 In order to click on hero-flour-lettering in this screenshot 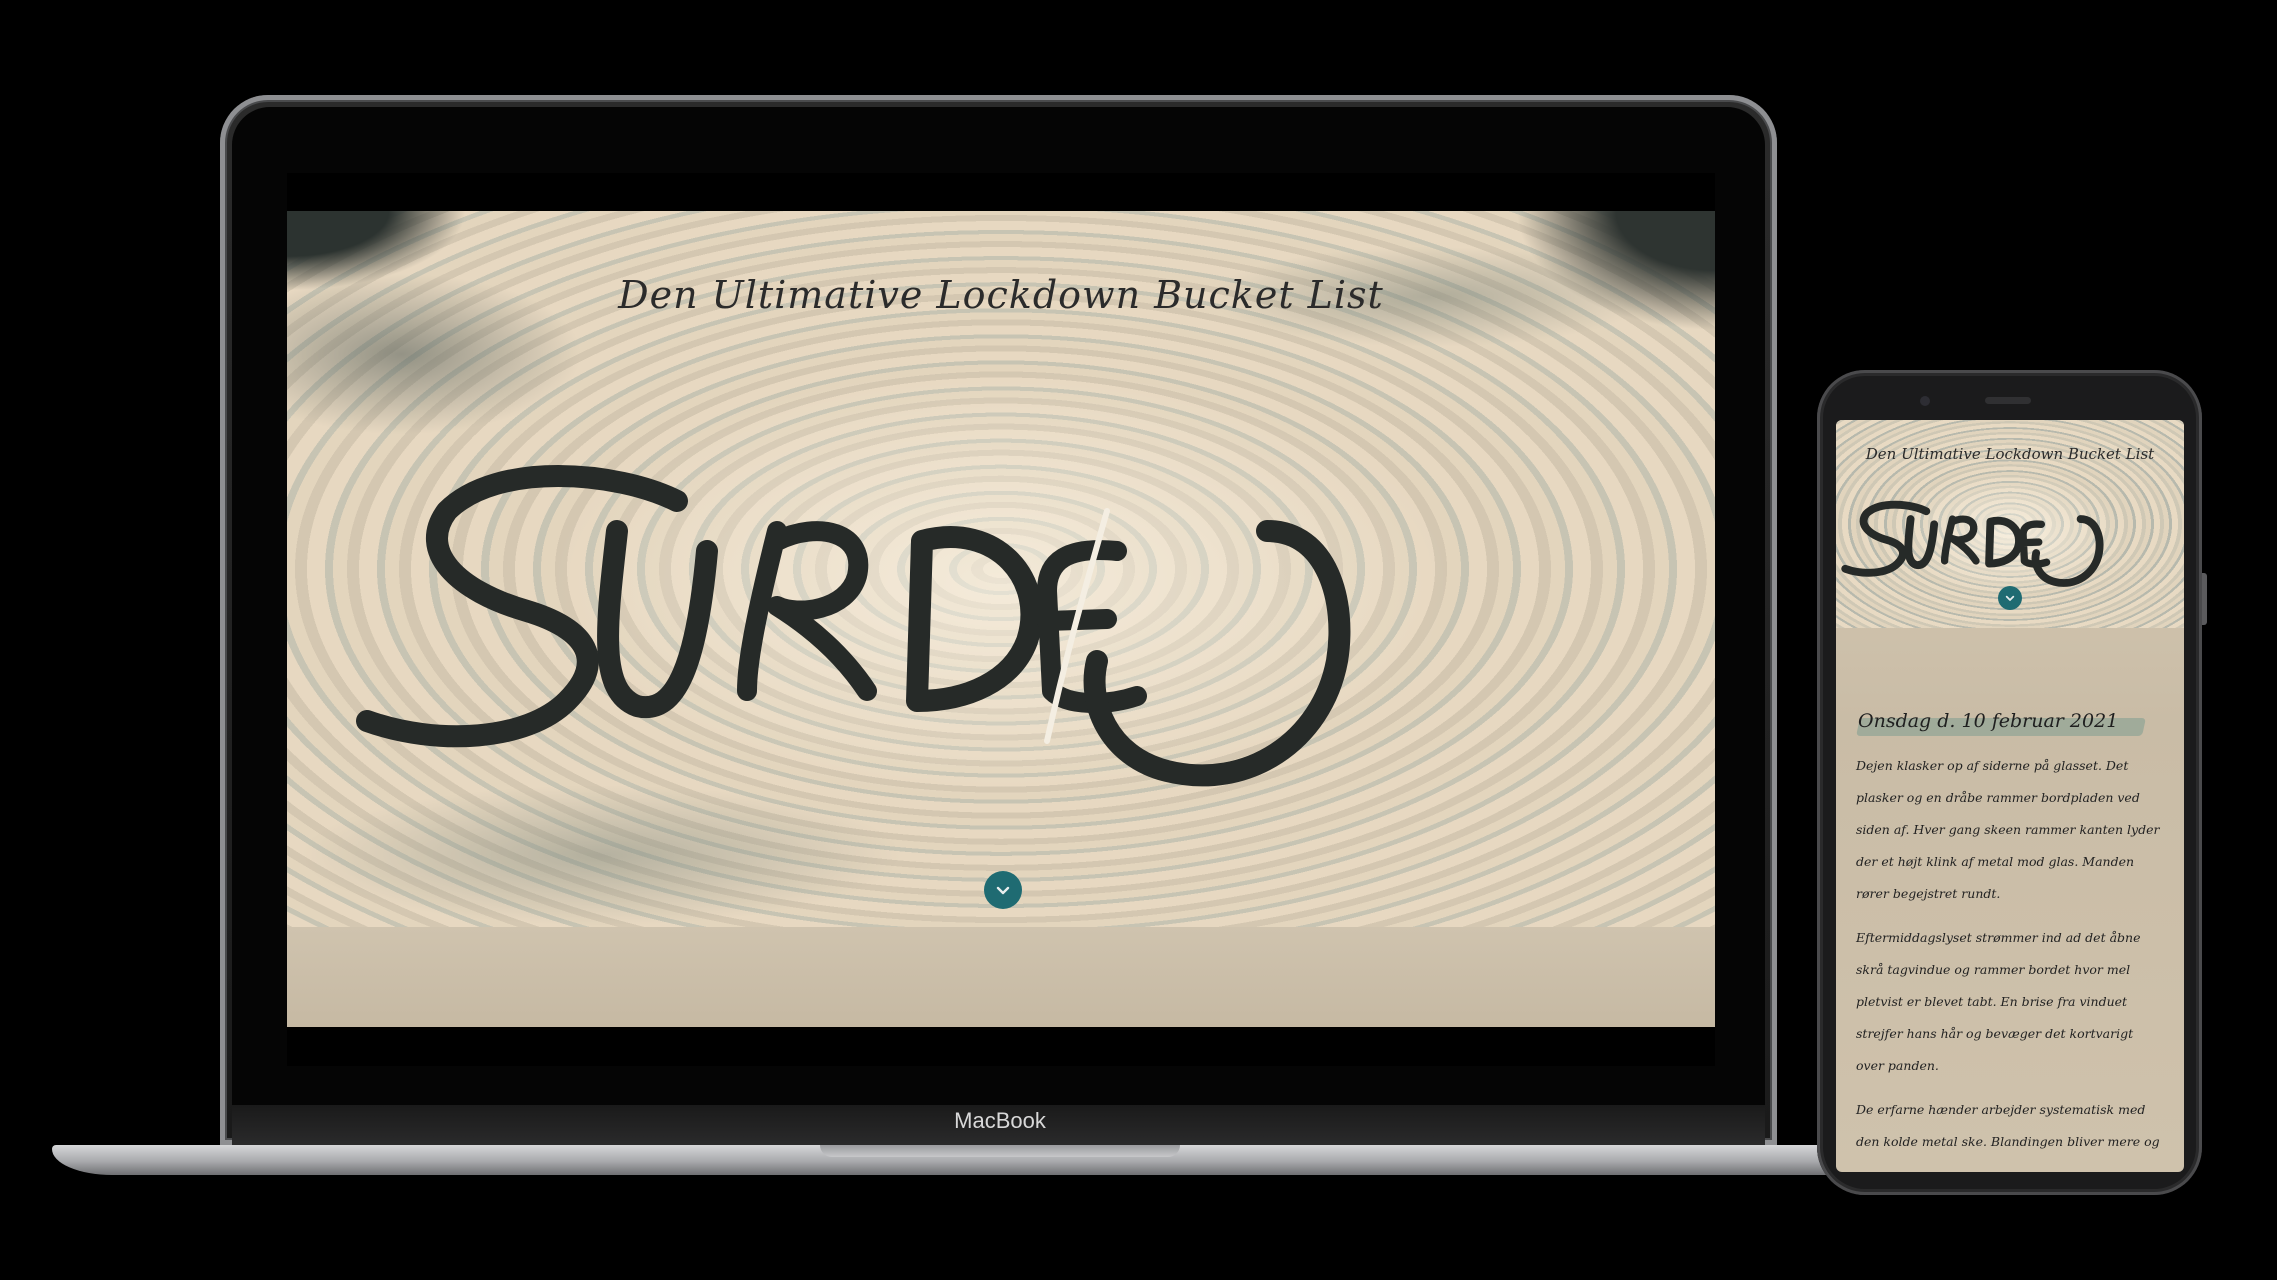, I will do `click(853, 626)`.